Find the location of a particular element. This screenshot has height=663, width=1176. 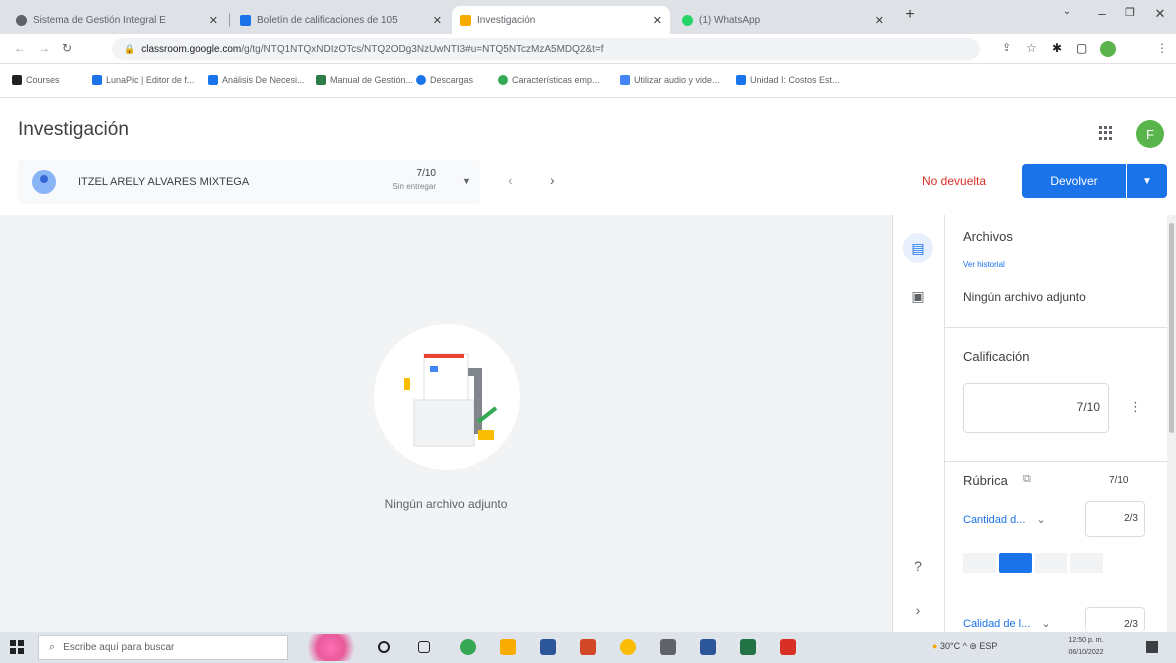

classroom-header: Investigación F is located at coordinates (588, 132).